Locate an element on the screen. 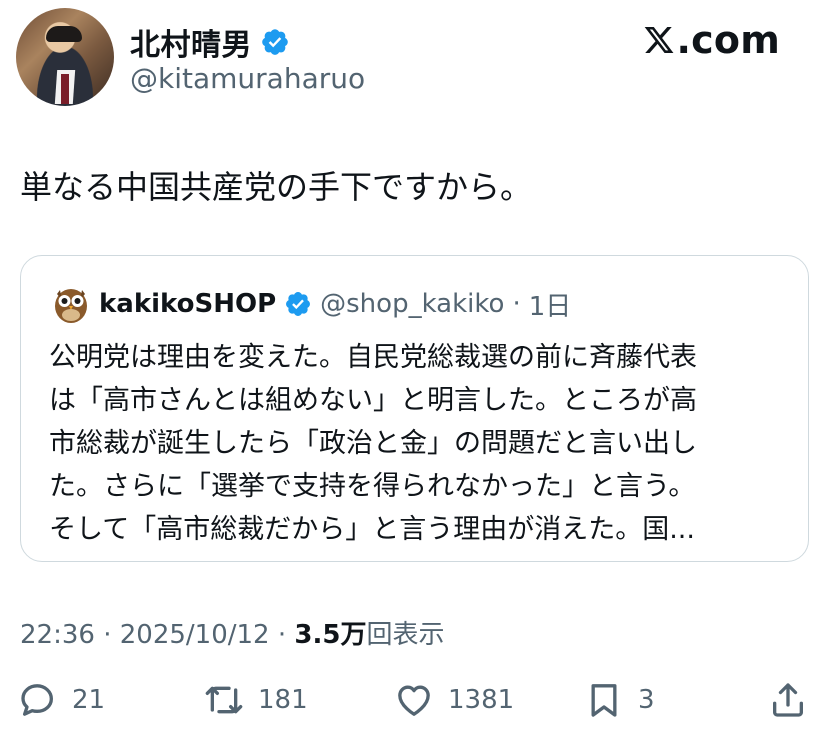  view-count: 3.5万 is located at coordinates (330, 635).